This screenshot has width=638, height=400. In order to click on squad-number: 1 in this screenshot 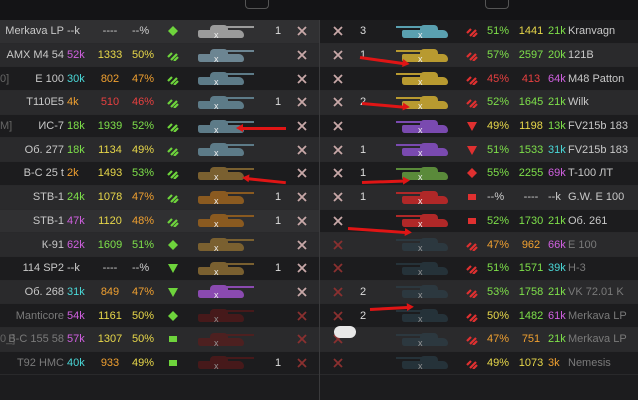, I will do `click(278, 220)`.